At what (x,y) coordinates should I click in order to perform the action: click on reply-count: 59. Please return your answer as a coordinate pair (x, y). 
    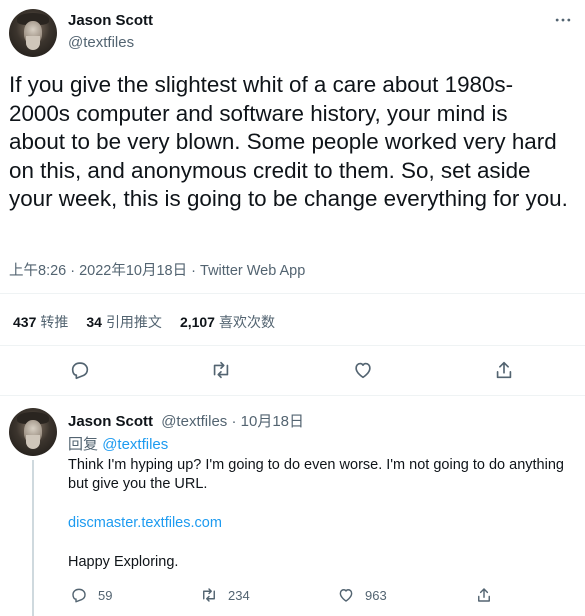
    Looking at the image, I should click on (105, 595).